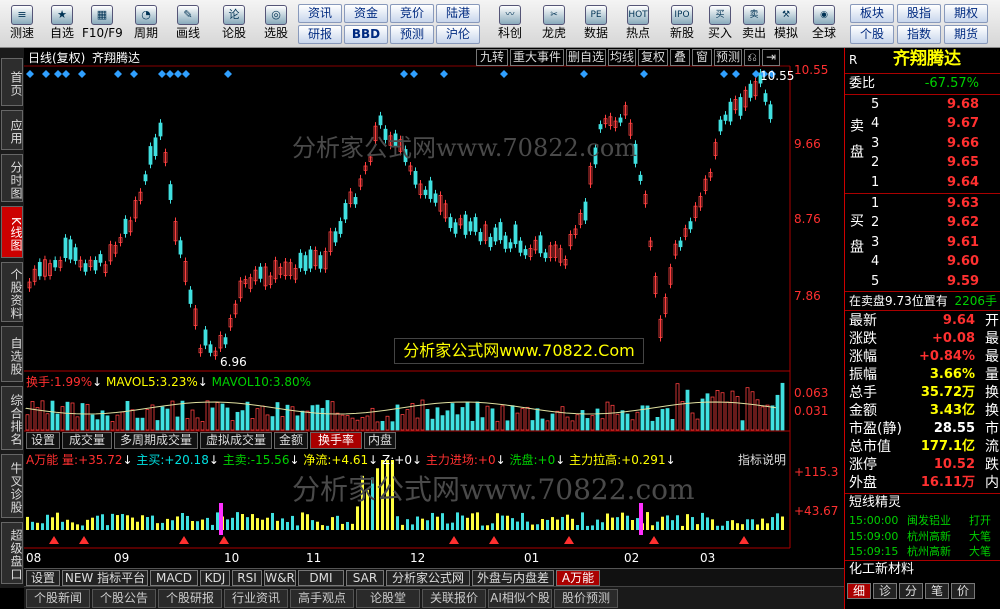 The width and height of the screenshot is (1000, 609). What do you see at coordinates (680, 57) in the screenshot?
I see `chart-header-btn-5: 叠` at bounding box center [680, 57].